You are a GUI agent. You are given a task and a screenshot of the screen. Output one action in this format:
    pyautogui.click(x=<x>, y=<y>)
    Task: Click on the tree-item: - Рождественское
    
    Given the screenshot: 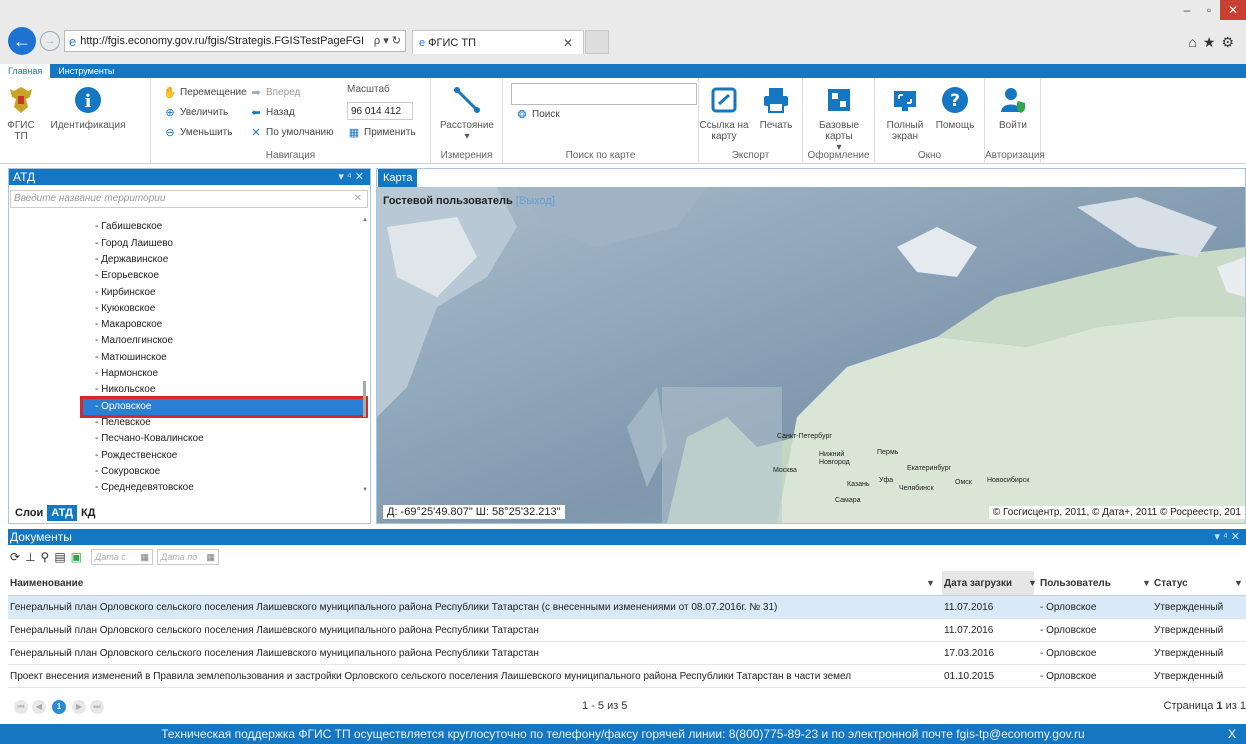 What is the action you would take?
    pyautogui.click(x=130, y=456)
    